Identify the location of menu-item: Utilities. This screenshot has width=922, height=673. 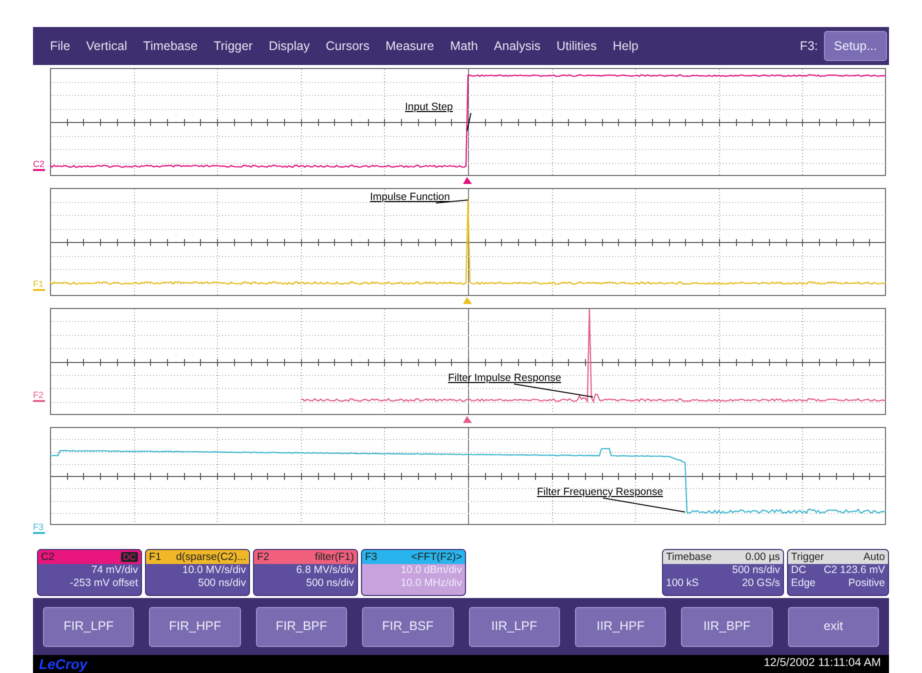
(576, 46).